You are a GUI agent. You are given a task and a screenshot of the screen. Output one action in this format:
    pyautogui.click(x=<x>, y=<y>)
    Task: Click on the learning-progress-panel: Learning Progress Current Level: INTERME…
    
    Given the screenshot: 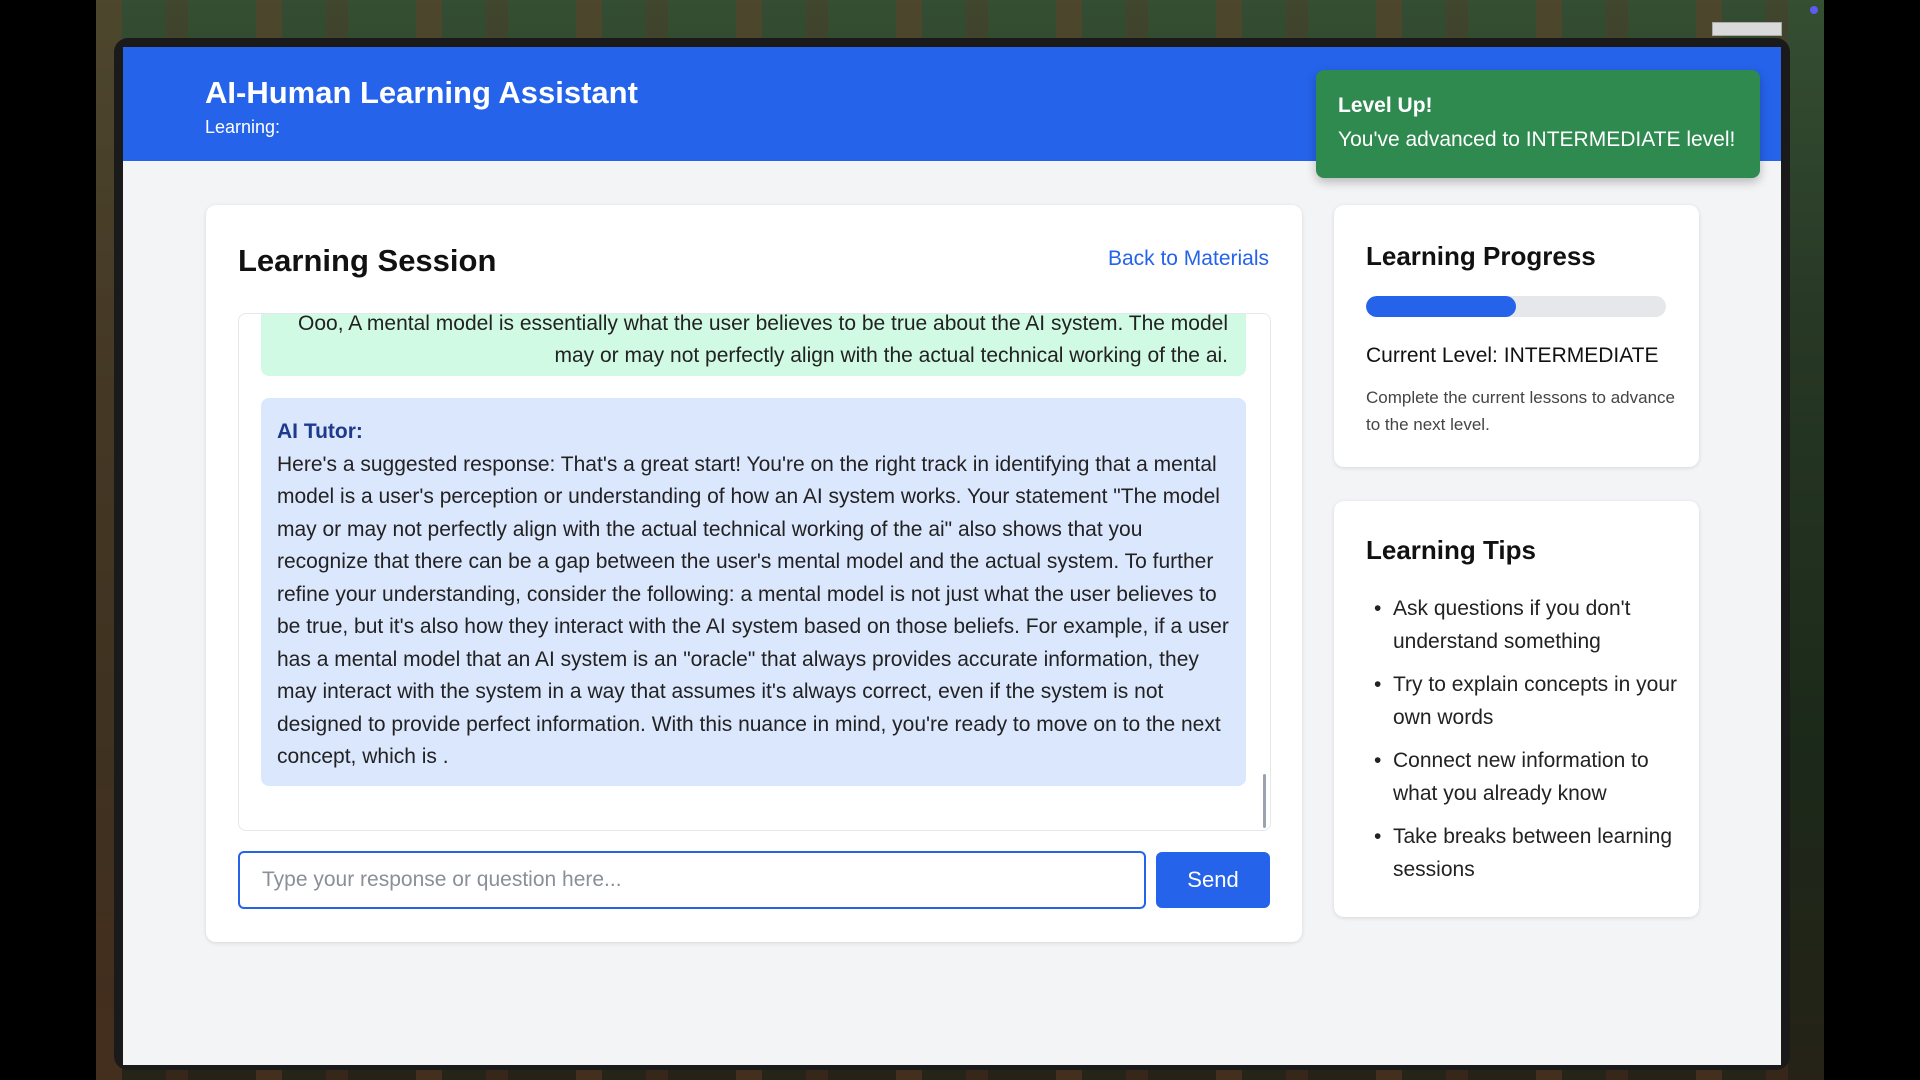 What is the action you would take?
    pyautogui.click(x=1516, y=336)
    